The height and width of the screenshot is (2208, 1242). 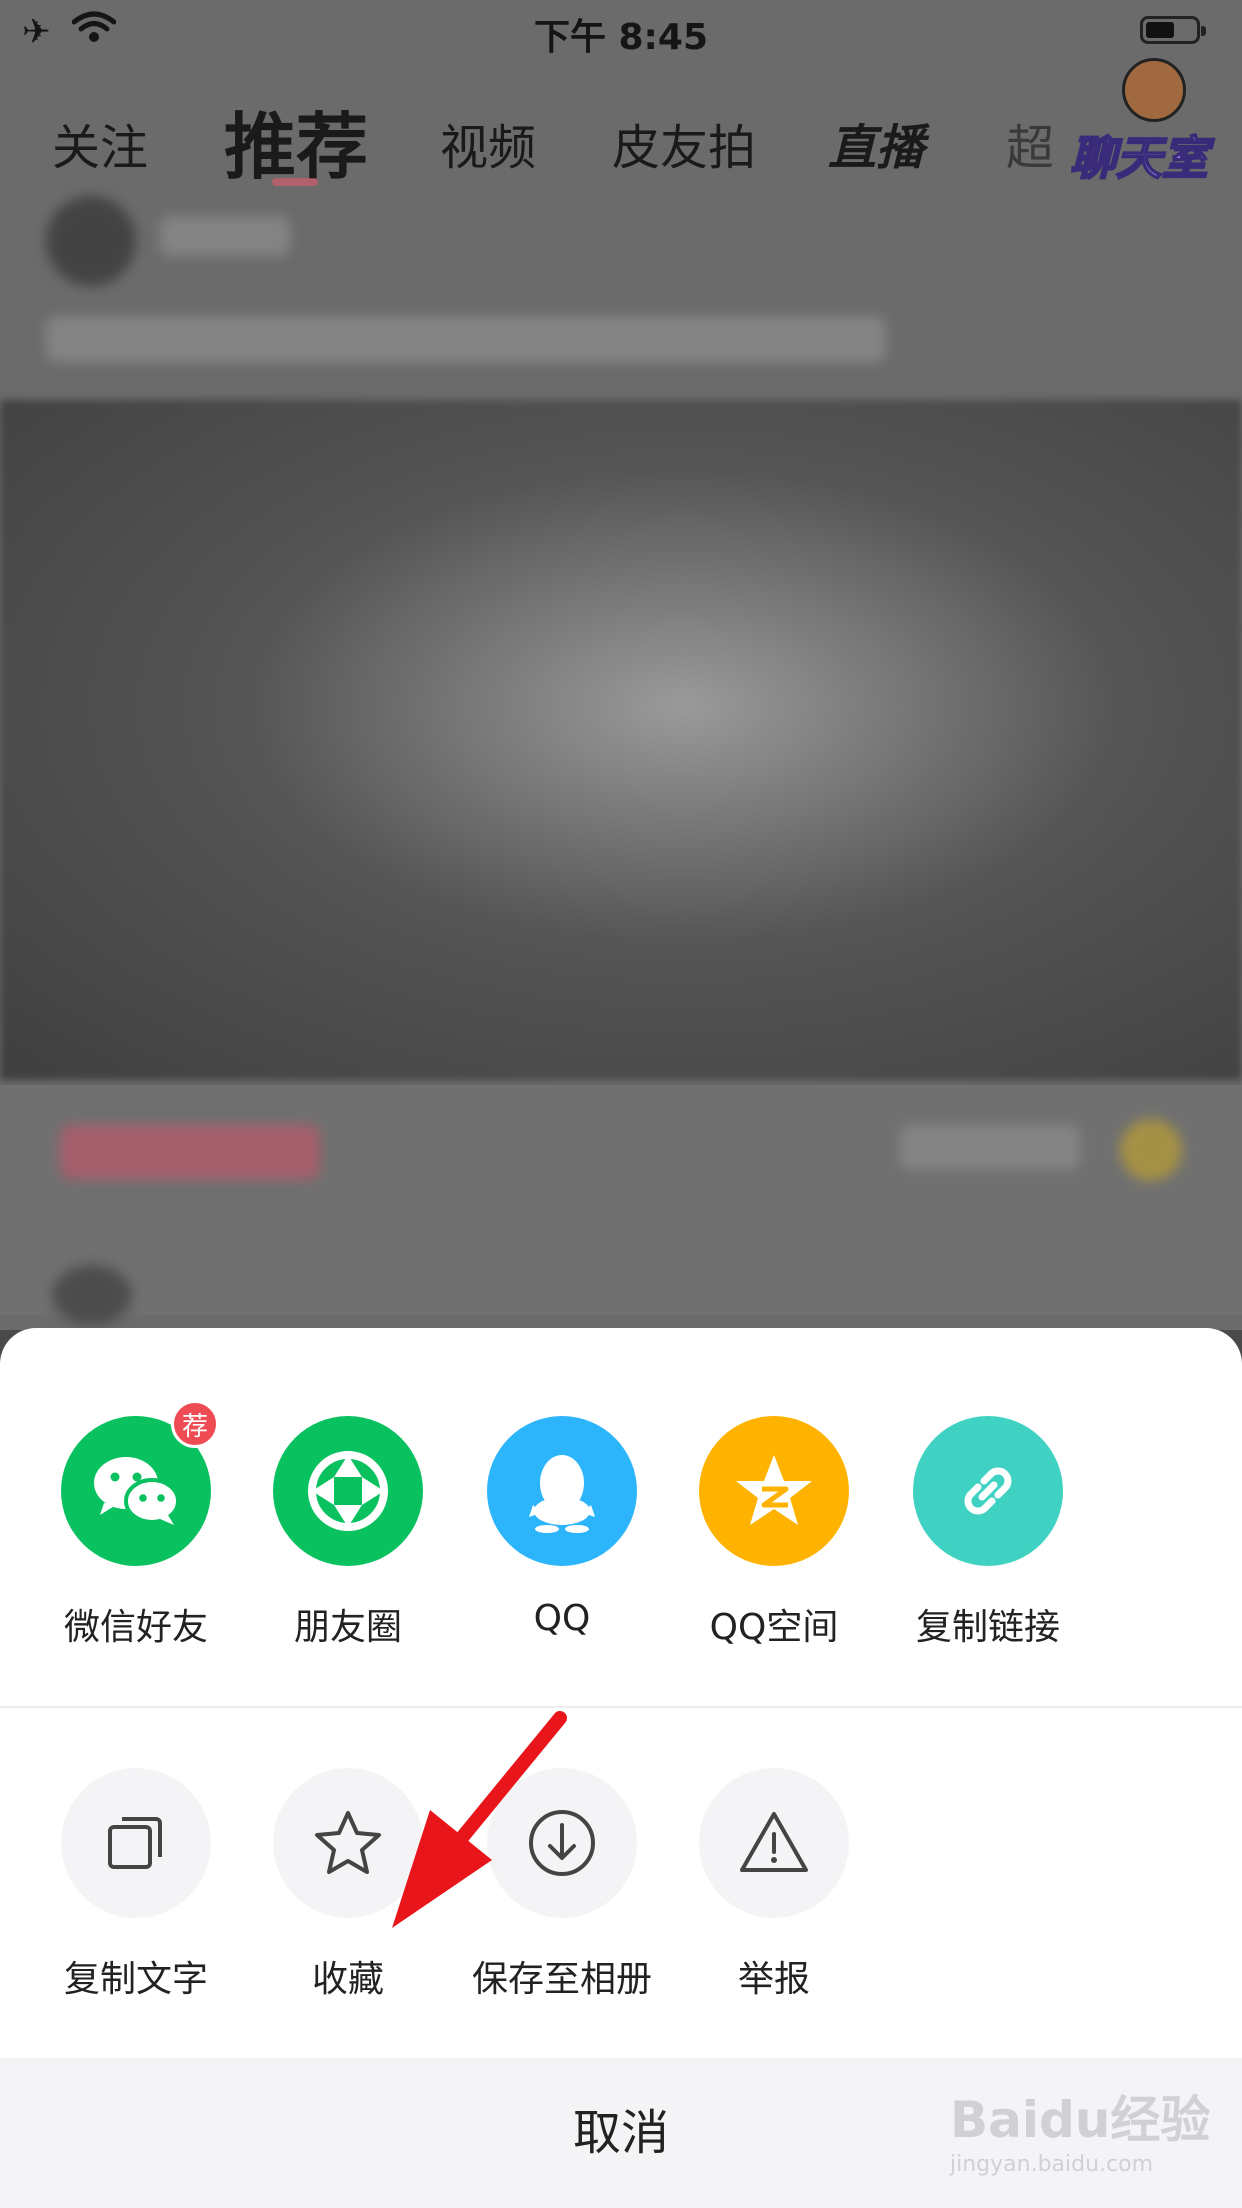 I want to click on share-label: QQ空间, so click(x=774, y=1627).